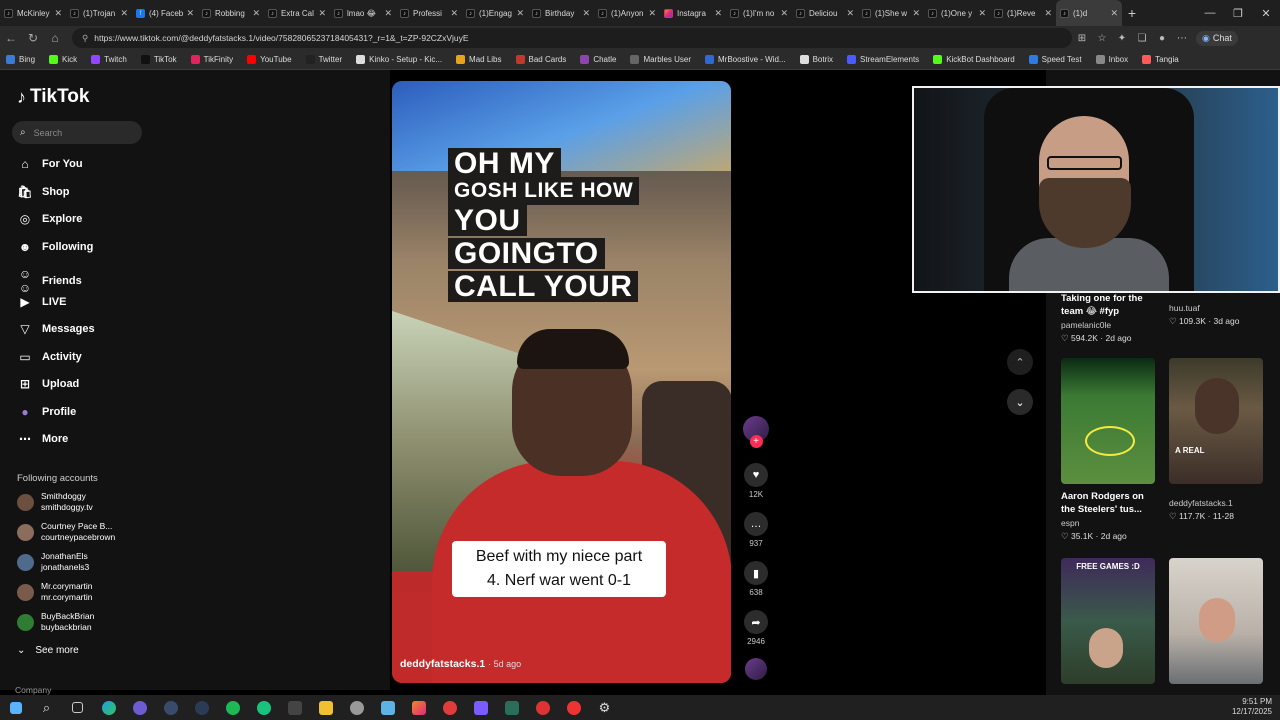 The width and height of the screenshot is (1280, 720). What do you see at coordinates (1217, 38) in the screenshot?
I see `copilot-chat-button: ◉ Chat` at bounding box center [1217, 38].